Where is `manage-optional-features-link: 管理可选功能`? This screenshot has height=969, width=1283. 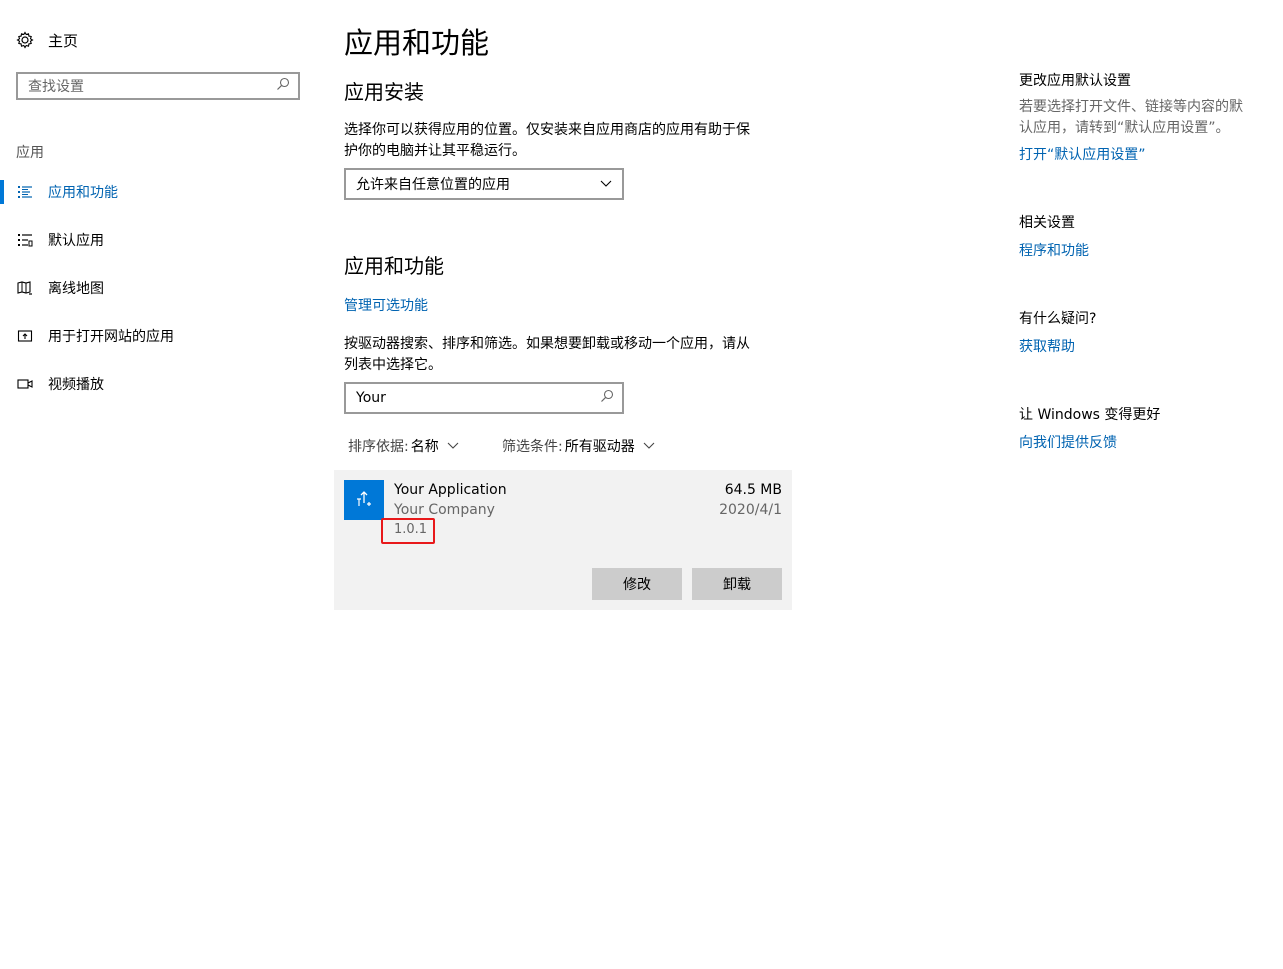
manage-optional-features-link: 管理可选功能 is located at coordinates (386, 305).